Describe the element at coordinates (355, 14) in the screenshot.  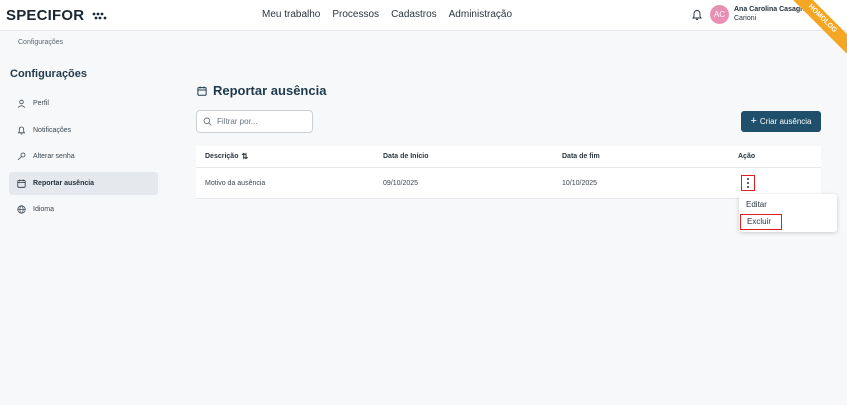
I see `nav-processos: Processos` at that location.